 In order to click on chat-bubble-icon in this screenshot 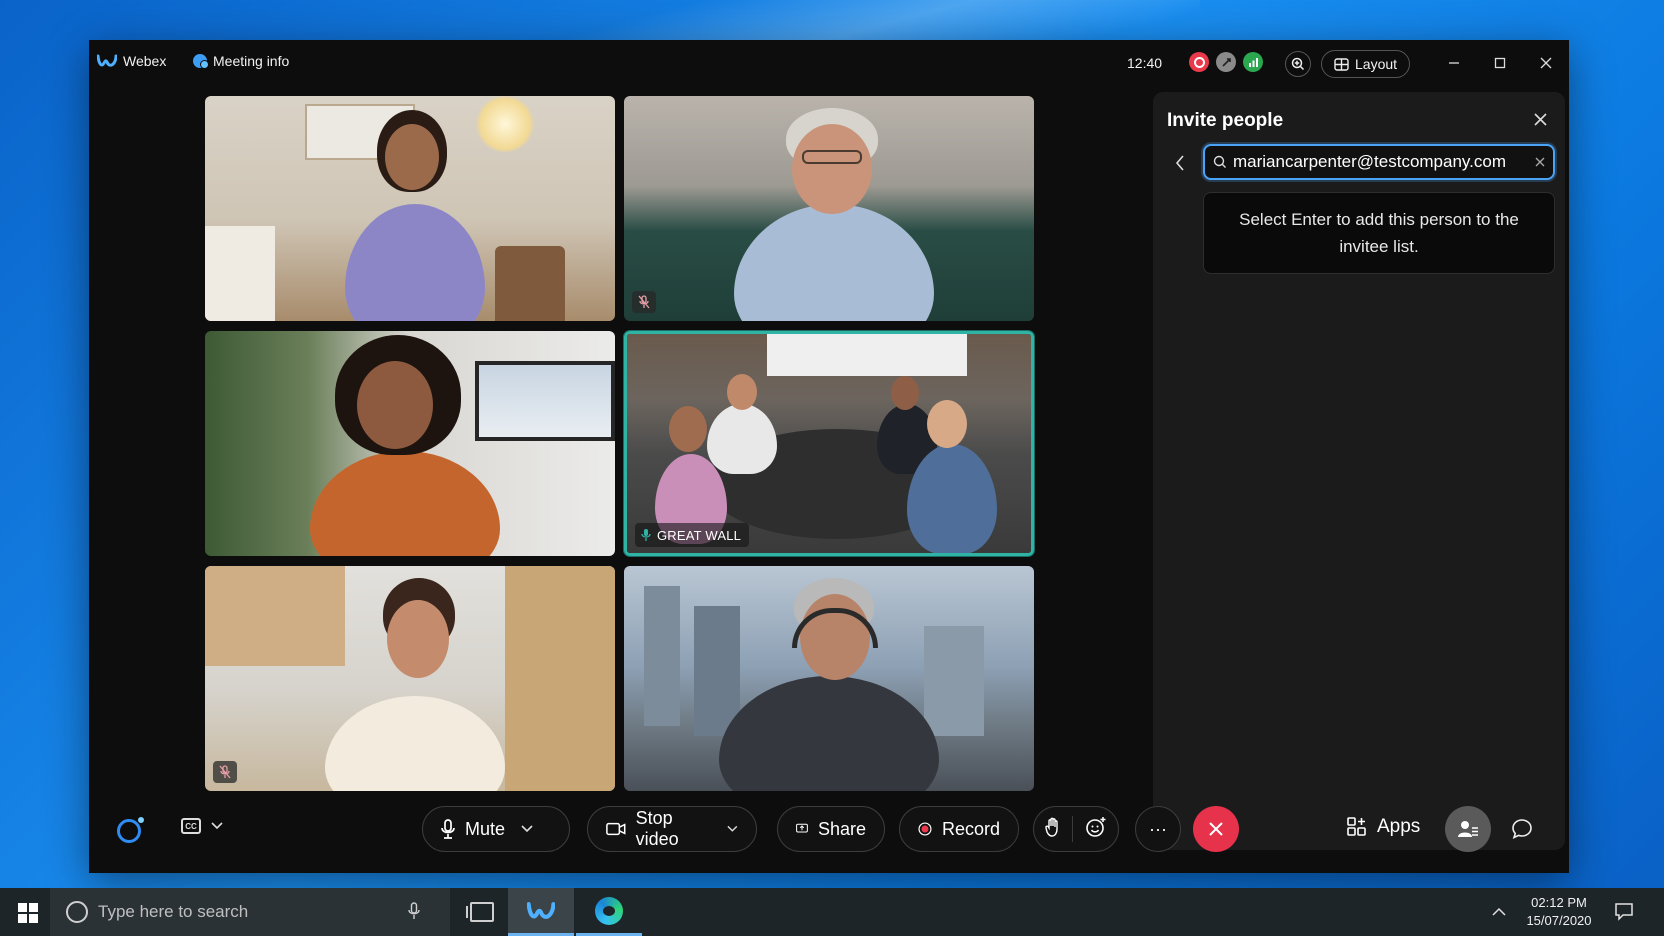, I will do `click(1522, 829)`.